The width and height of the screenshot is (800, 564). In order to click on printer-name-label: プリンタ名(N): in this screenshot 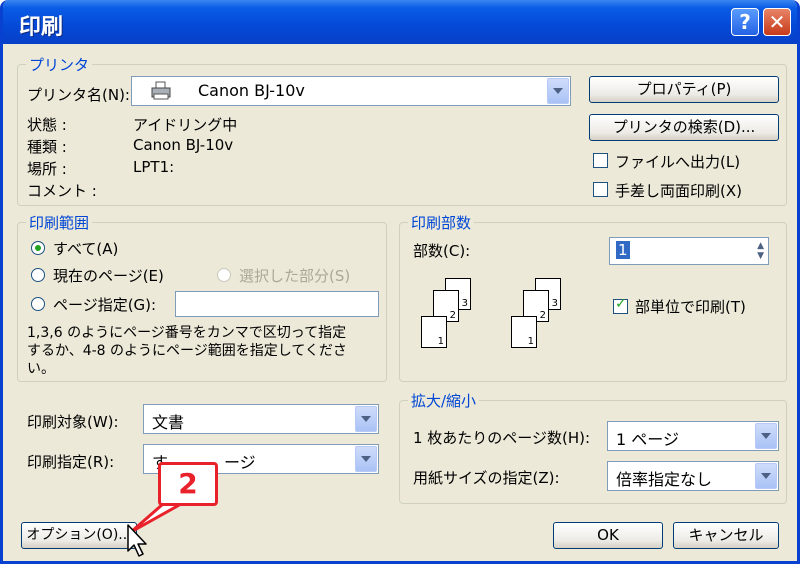, I will do `click(78, 95)`.